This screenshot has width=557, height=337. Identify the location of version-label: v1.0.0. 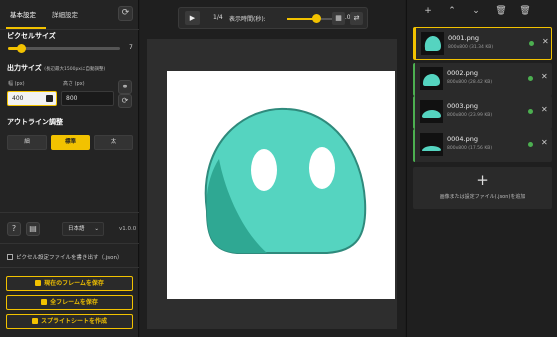
(128, 229).